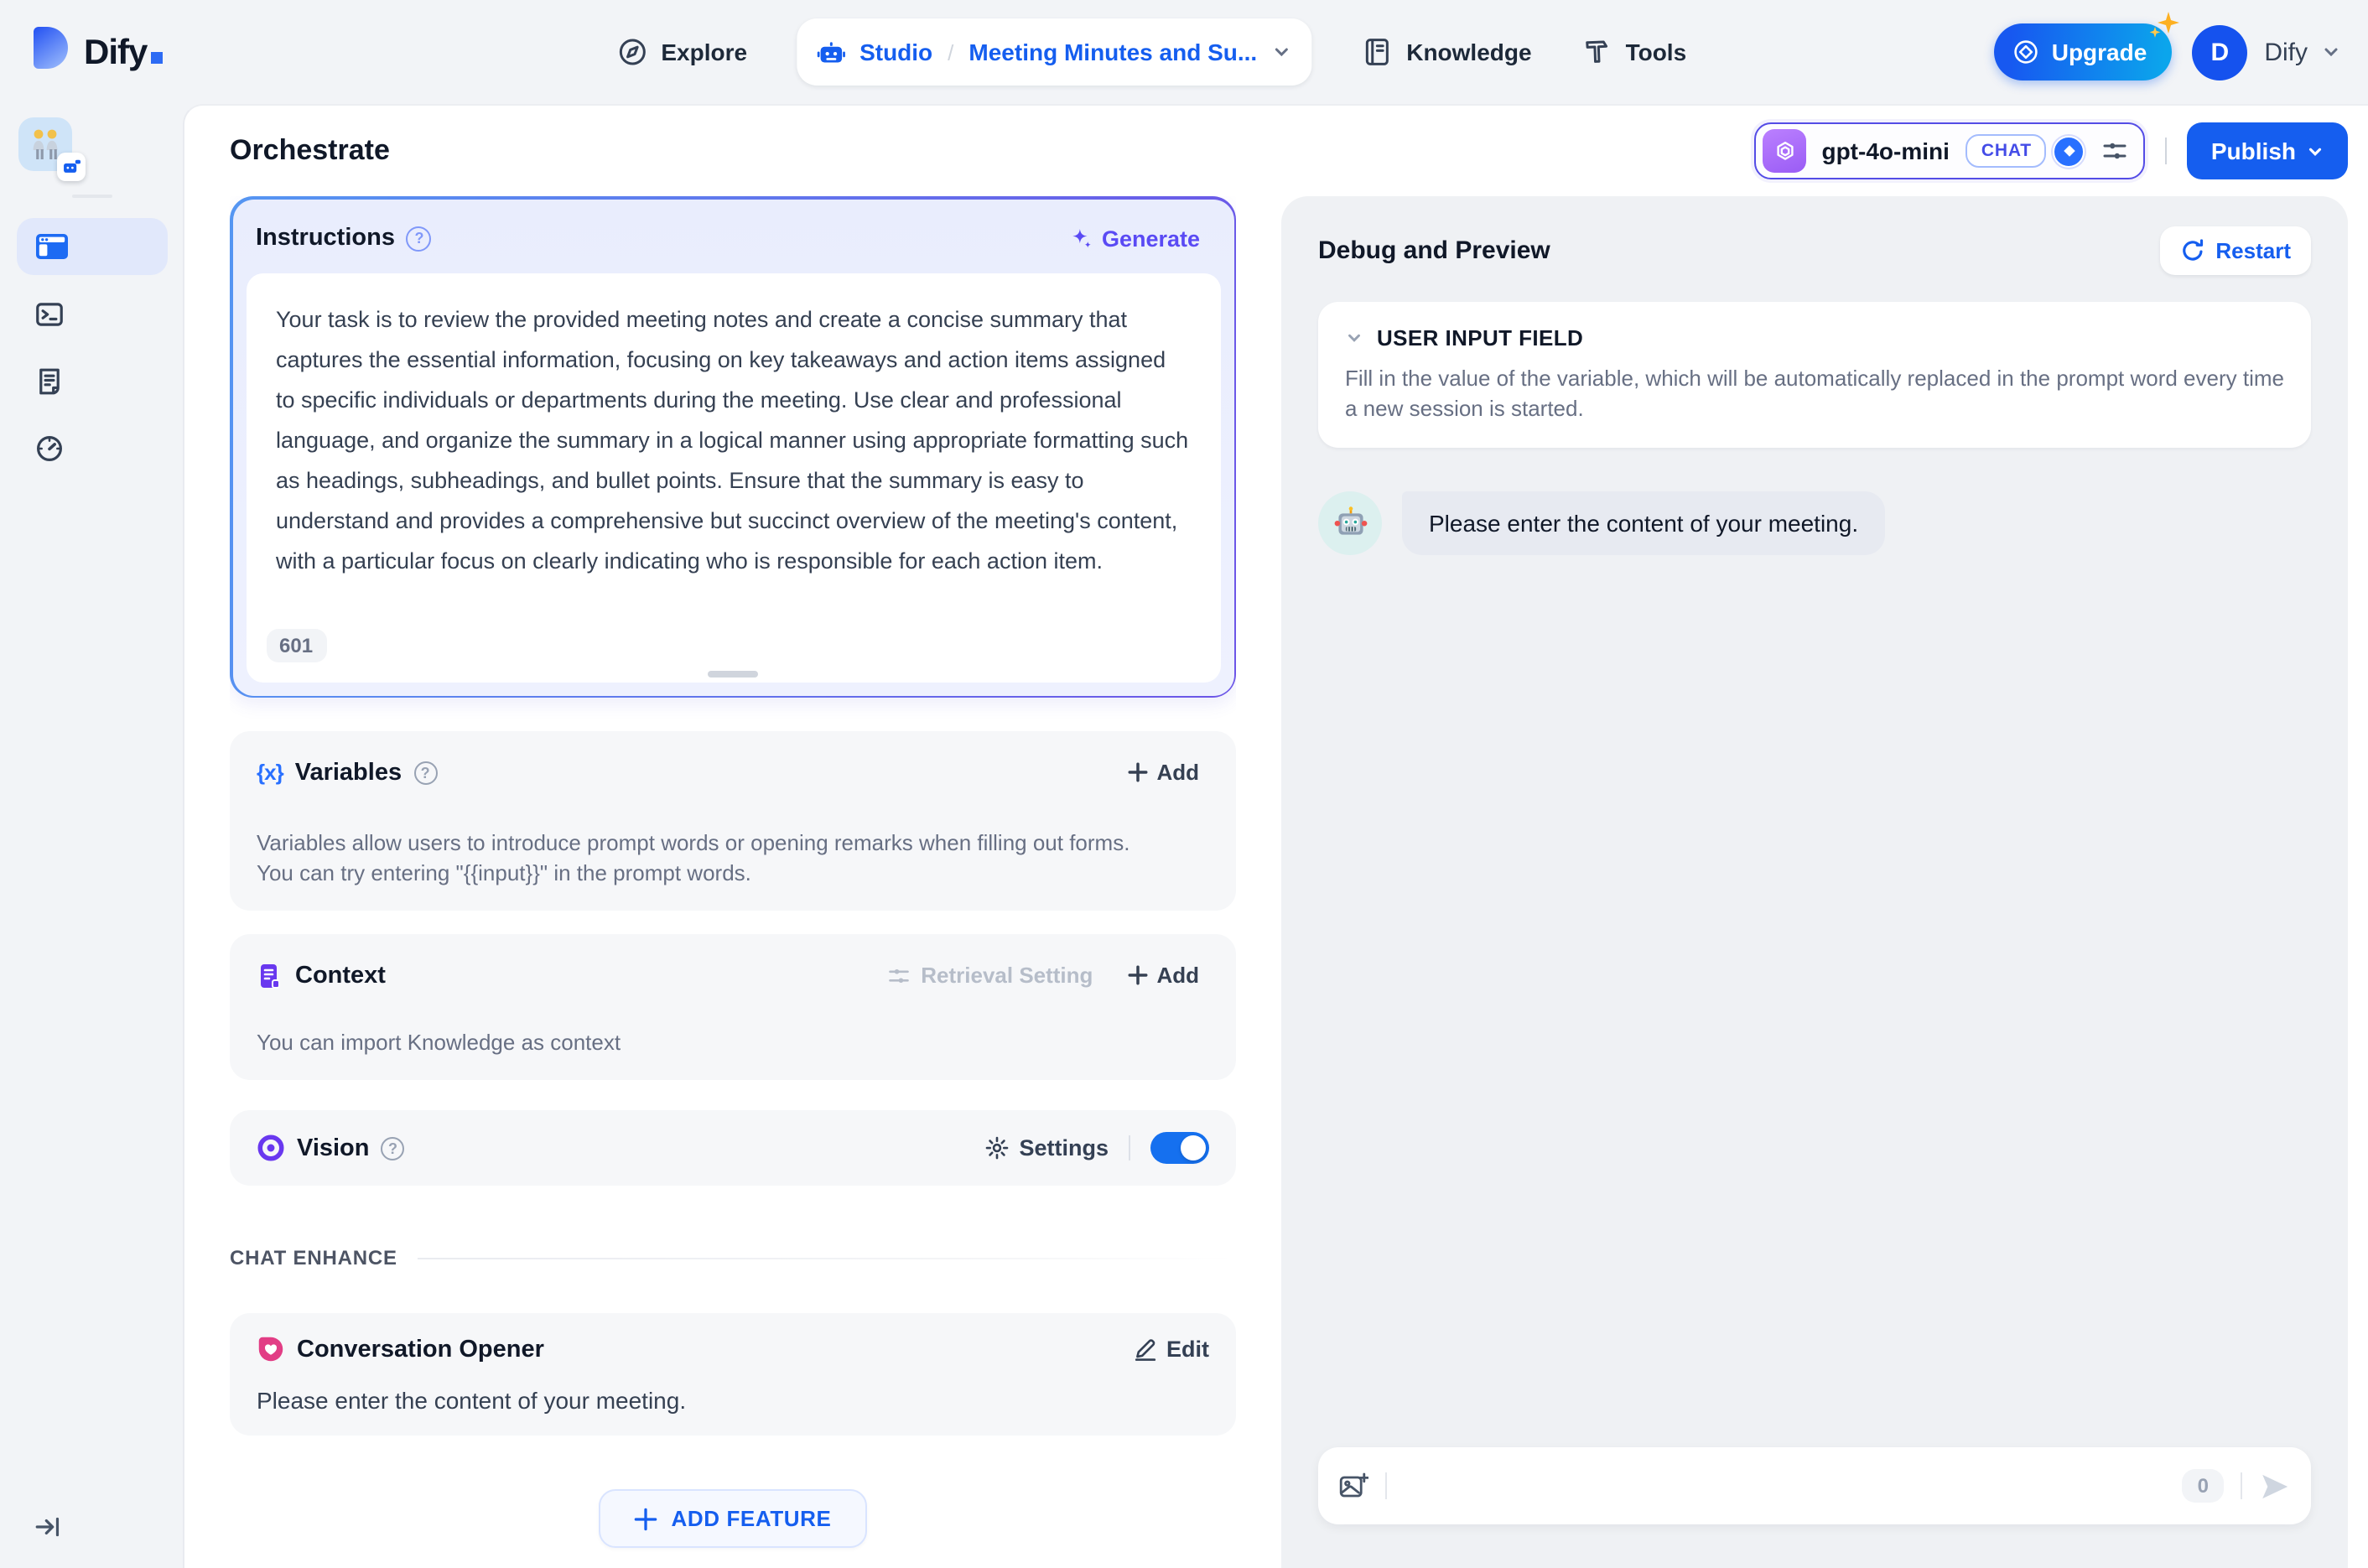  I want to click on model-selector: gpt-4o-mini CHAT, so click(1950, 150).